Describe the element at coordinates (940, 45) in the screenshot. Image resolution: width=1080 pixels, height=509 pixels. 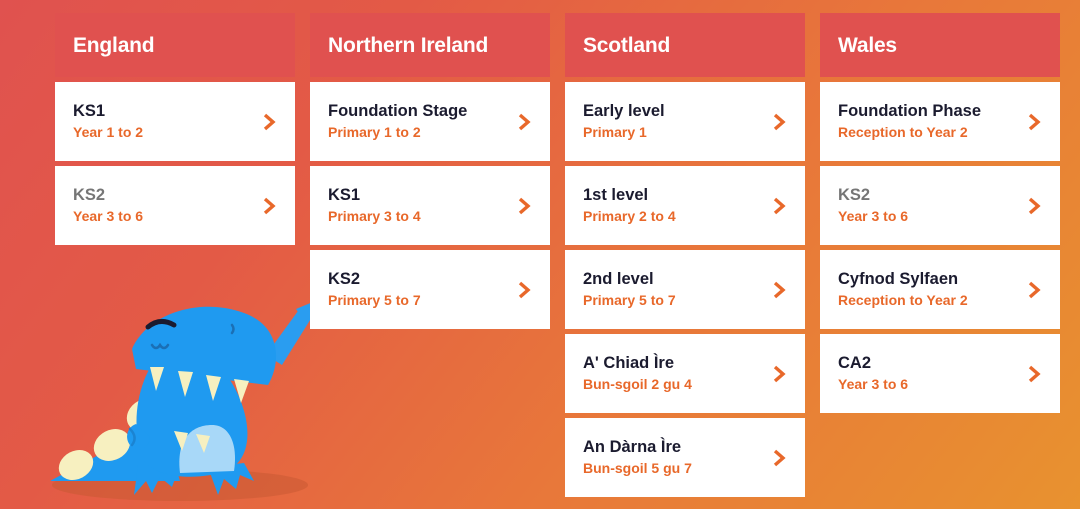
I see `country-header-wales: Wales` at that location.